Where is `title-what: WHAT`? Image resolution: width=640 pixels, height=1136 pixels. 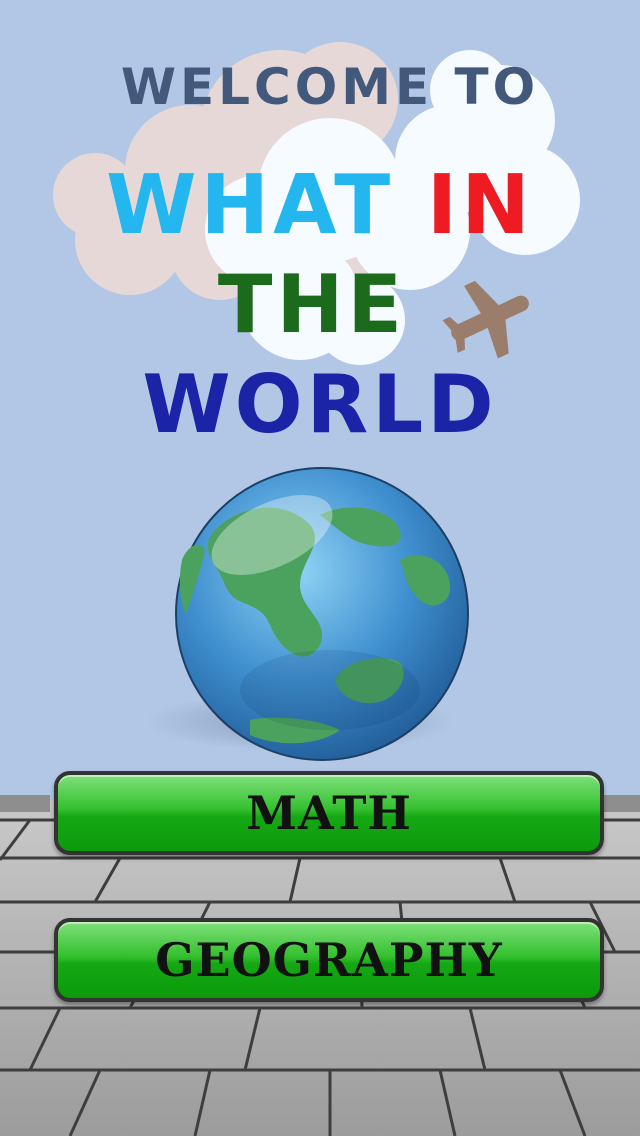
title-what: WHAT is located at coordinates (250, 205).